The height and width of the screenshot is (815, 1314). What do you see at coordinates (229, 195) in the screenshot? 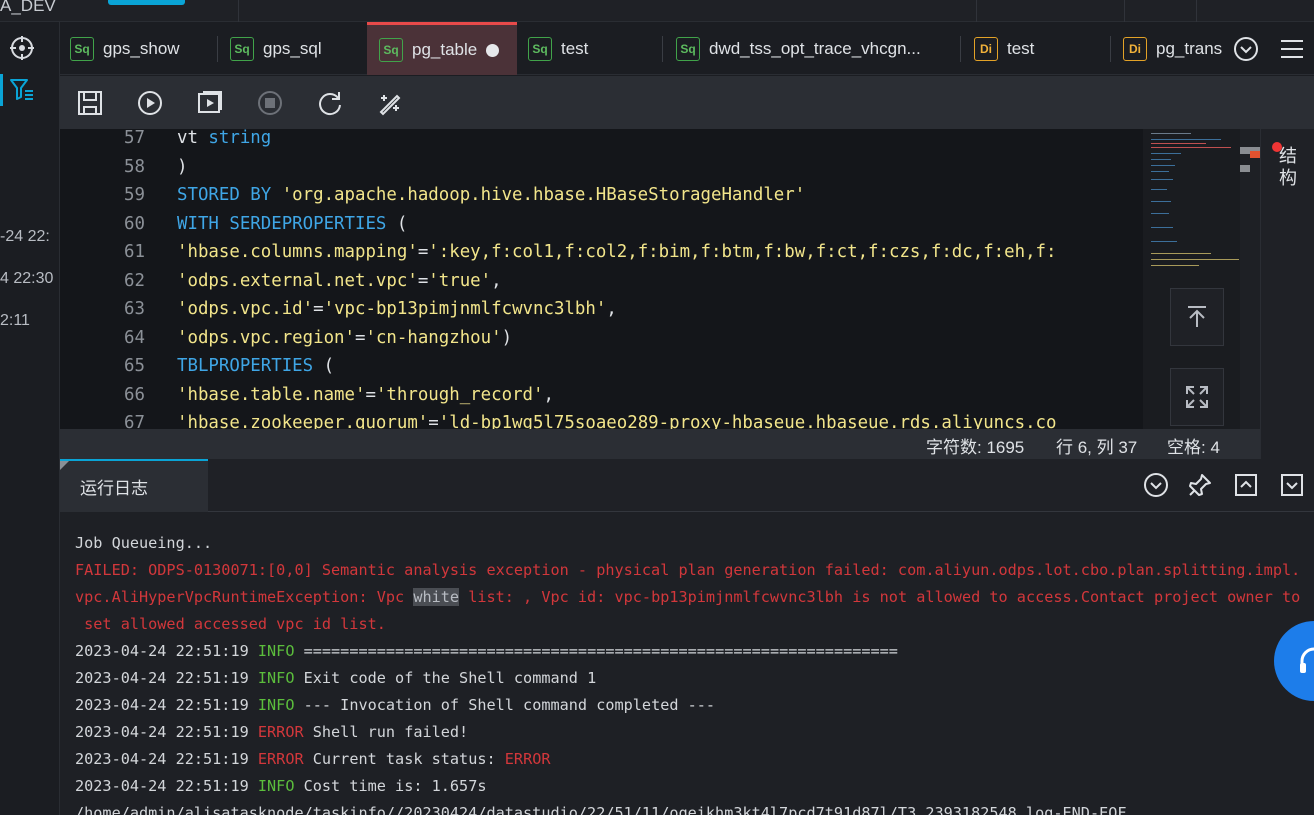
I see `code-keyword: STORED BY` at bounding box center [229, 195].